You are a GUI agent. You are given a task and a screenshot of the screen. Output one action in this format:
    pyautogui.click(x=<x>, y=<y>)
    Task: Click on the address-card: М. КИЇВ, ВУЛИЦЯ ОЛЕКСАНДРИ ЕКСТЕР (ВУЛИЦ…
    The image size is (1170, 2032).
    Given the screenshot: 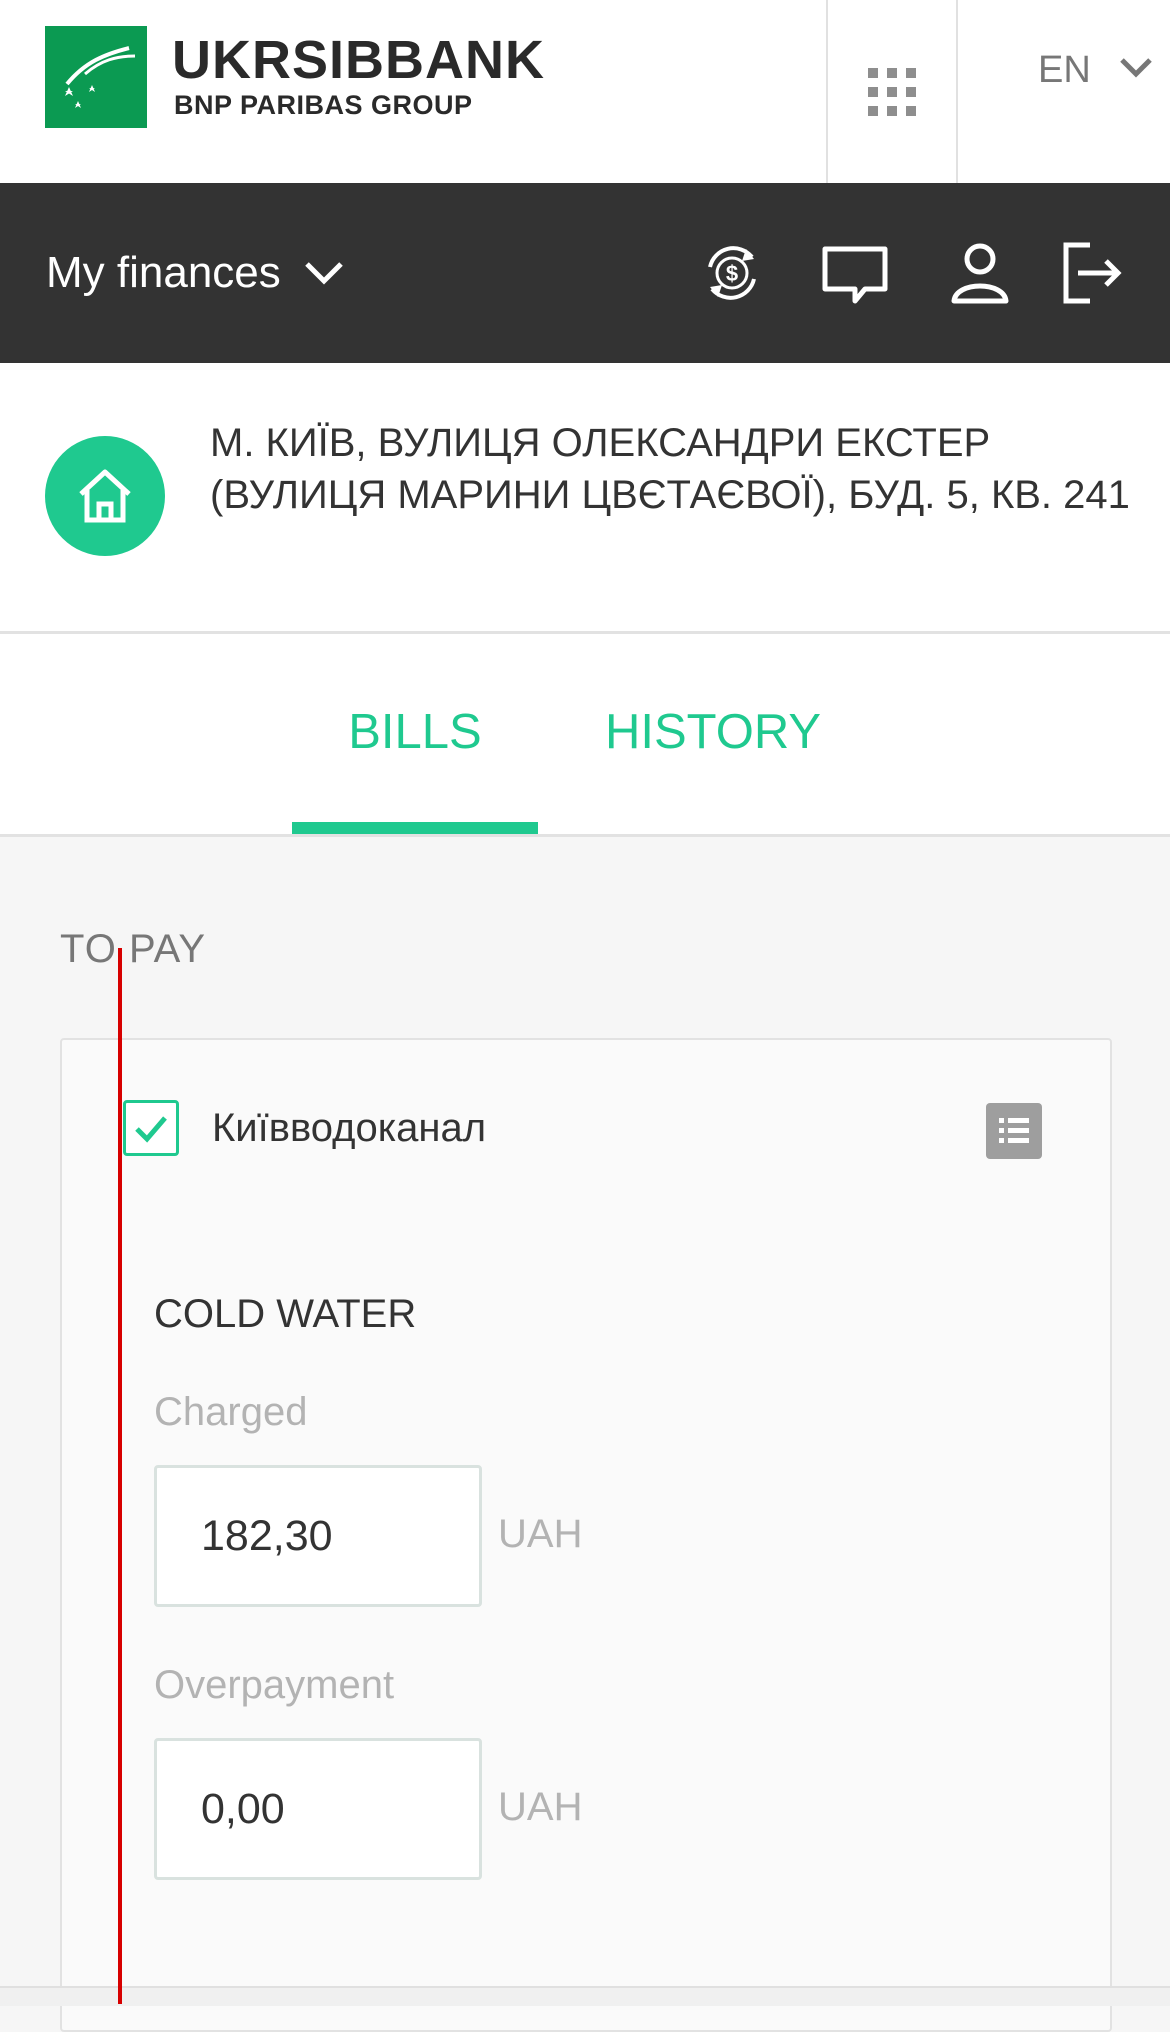 What is the action you would take?
    pyautogui.click(x=585, y=498)
    